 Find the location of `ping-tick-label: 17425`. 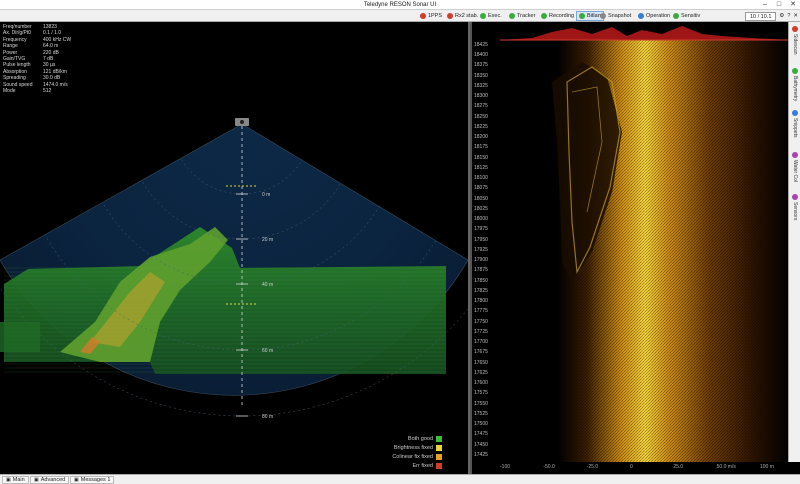

ping-tick-label: 17425 is located at coordinates (481, 454).